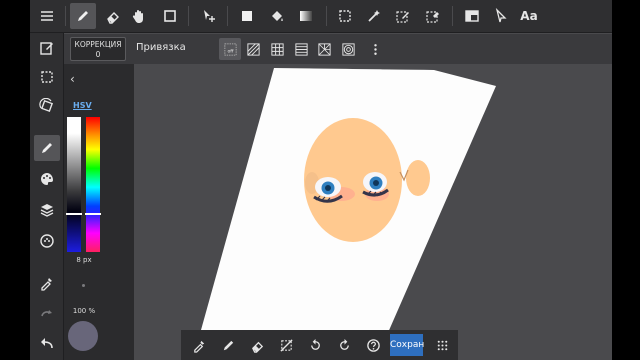  I want to click on move-icon, so click(209, 16).